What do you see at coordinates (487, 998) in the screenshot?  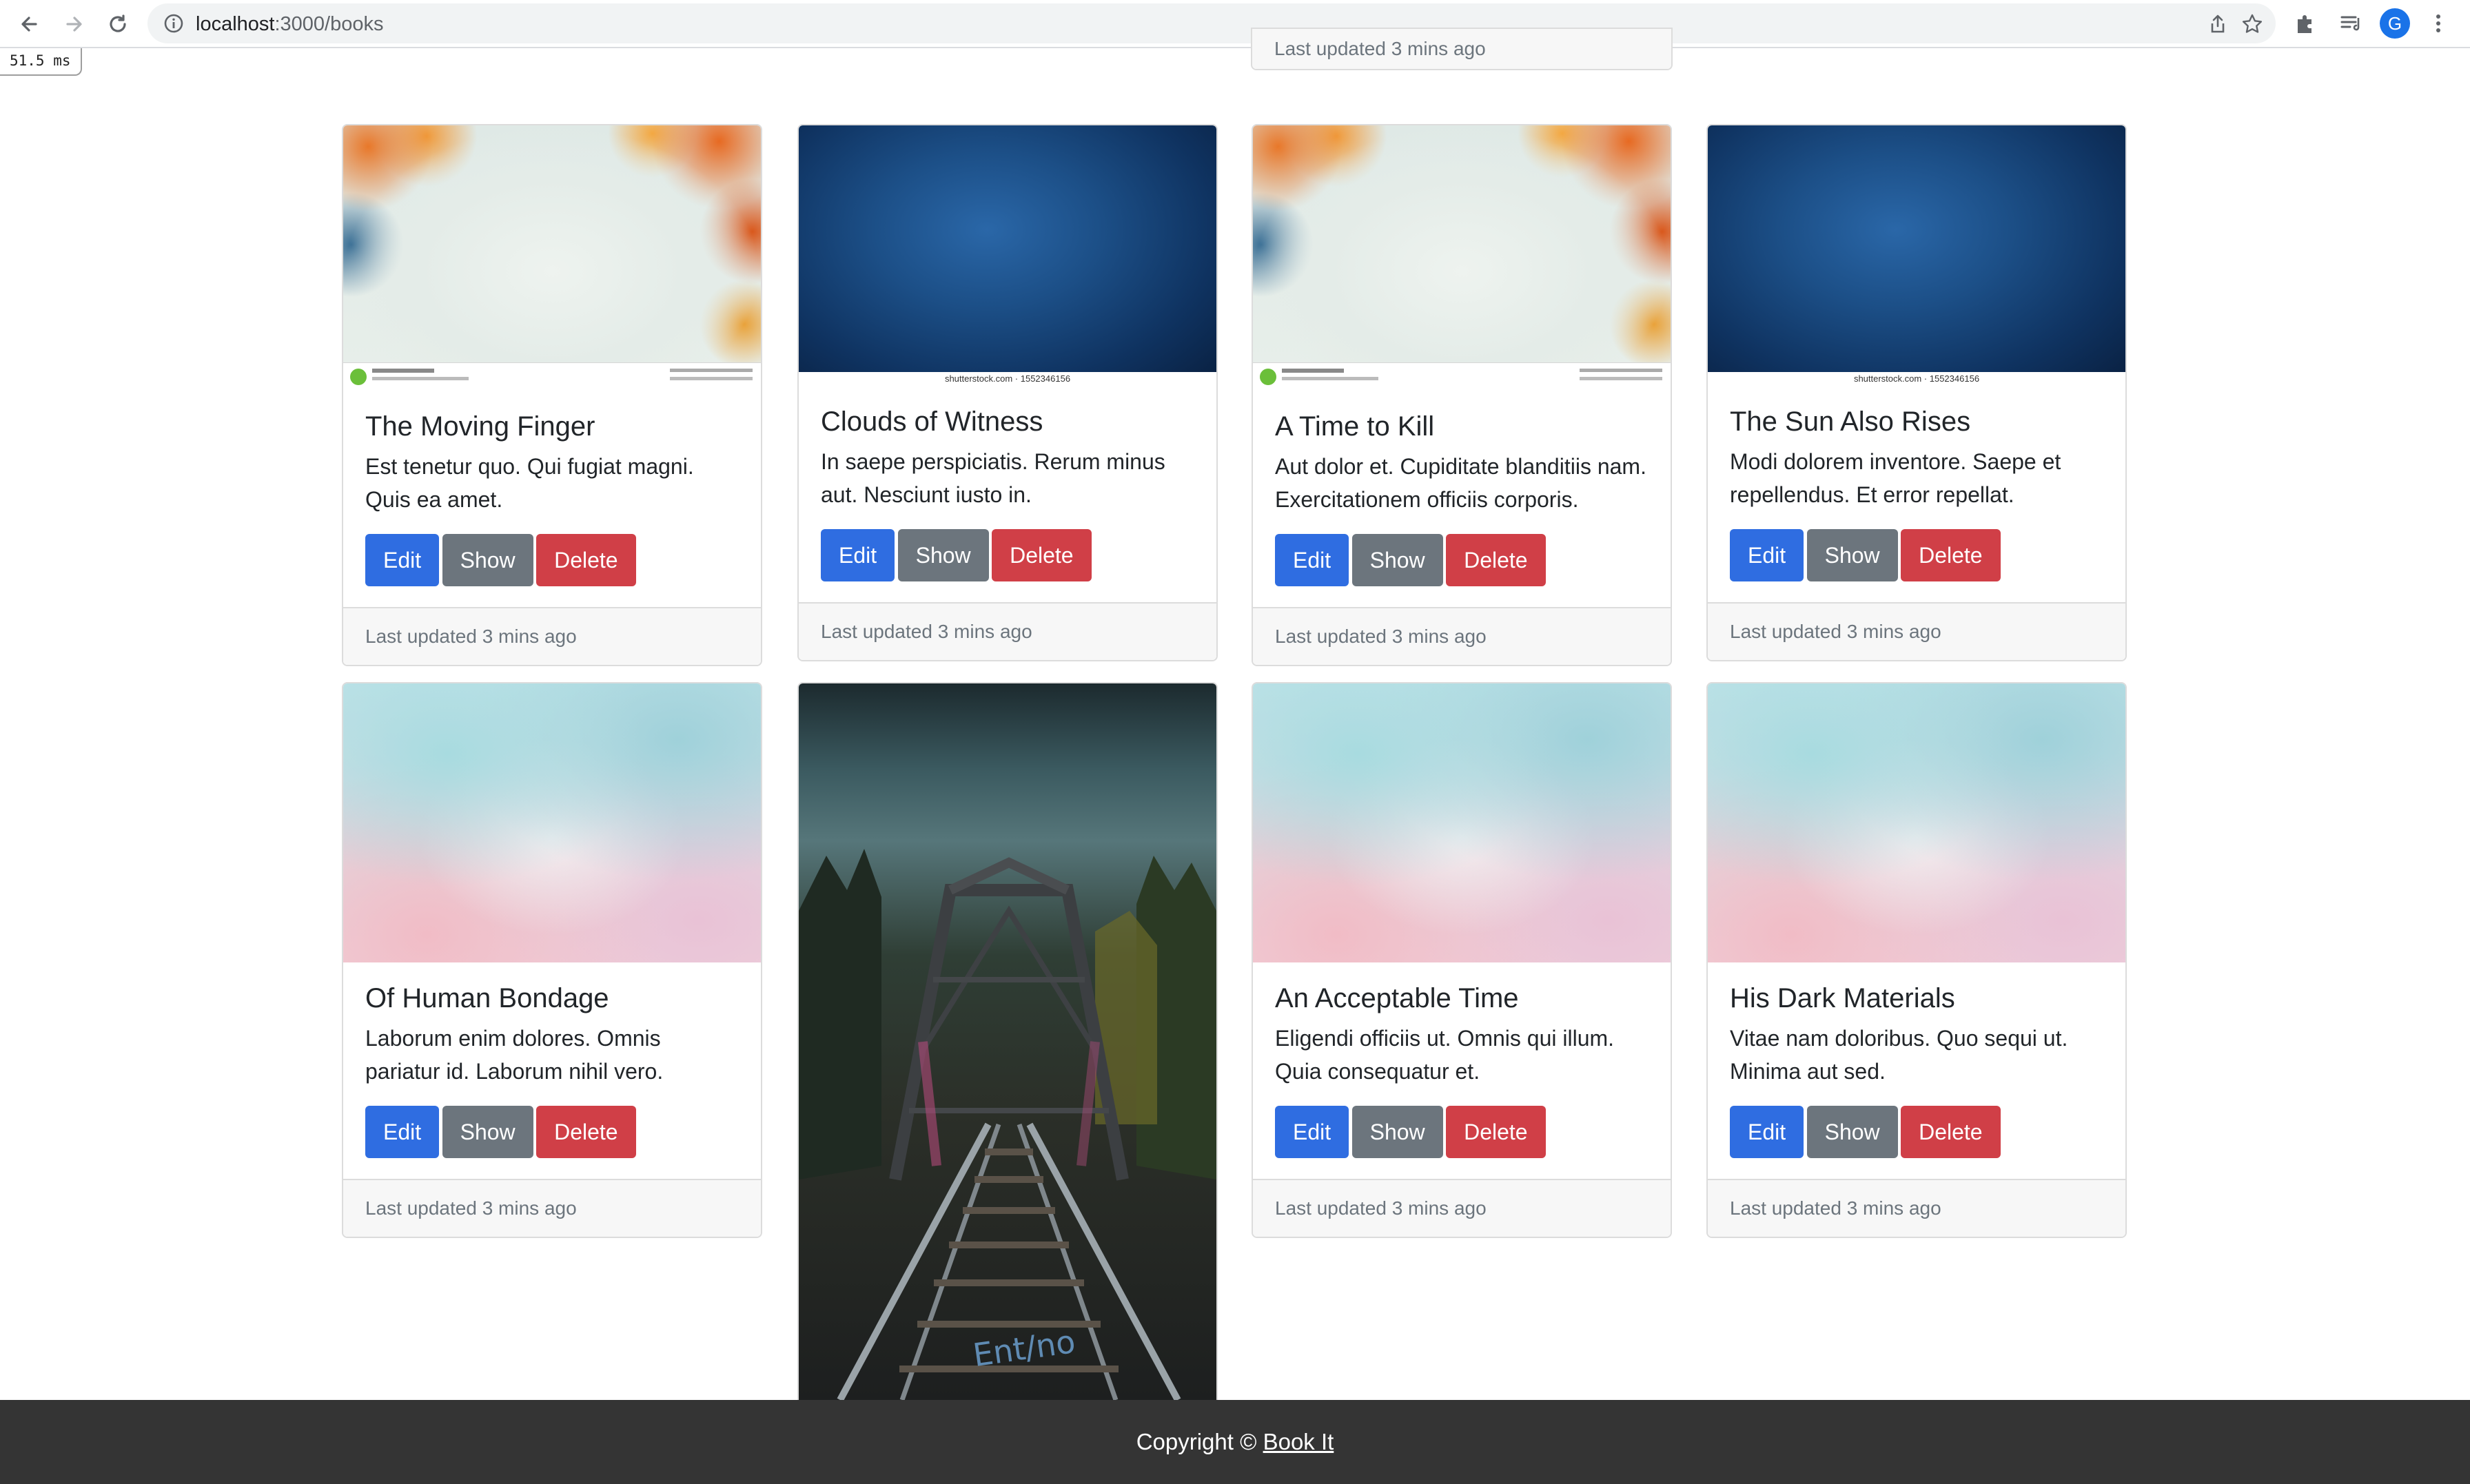 I see `book-title: Of Human Bondage` at bounding box center [487, 998].